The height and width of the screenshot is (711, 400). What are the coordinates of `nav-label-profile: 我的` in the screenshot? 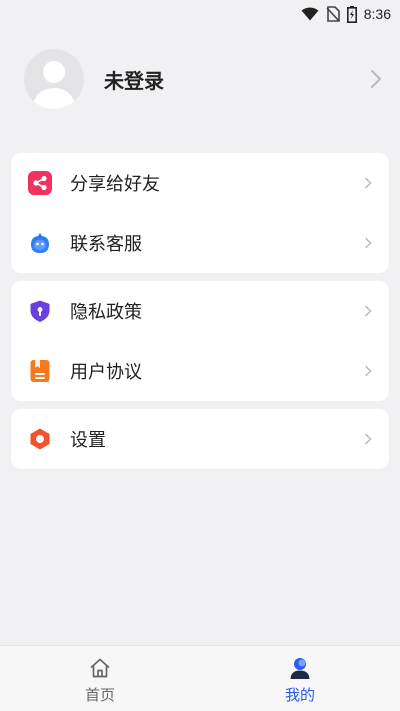 It's located at (299, 695).